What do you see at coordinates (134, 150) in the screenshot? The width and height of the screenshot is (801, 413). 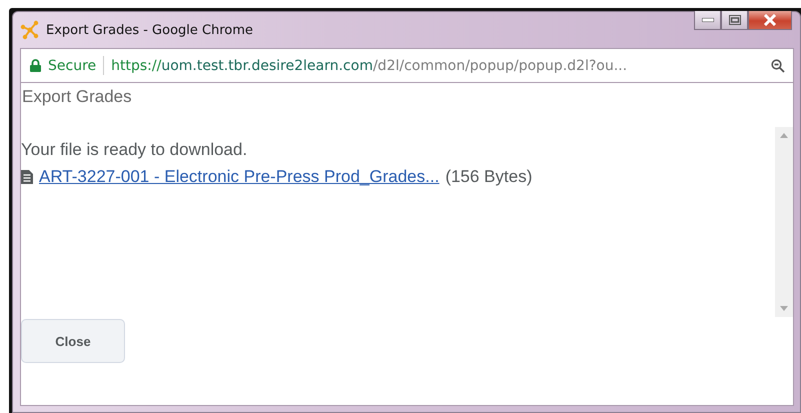 I see `status-message: Your file is ready to download.` at bounding box center [134, 150].